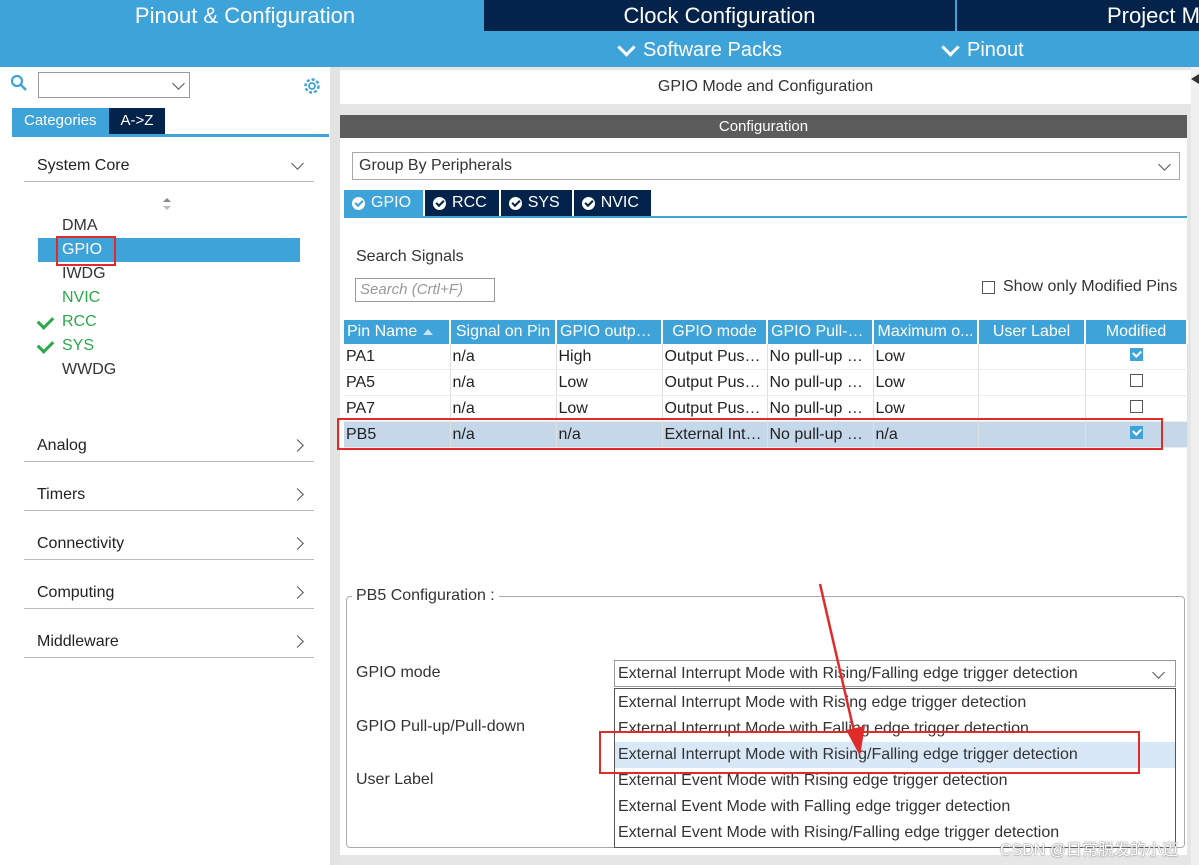  I want to click on peripheral-dma: DMA, so click(169, 226).